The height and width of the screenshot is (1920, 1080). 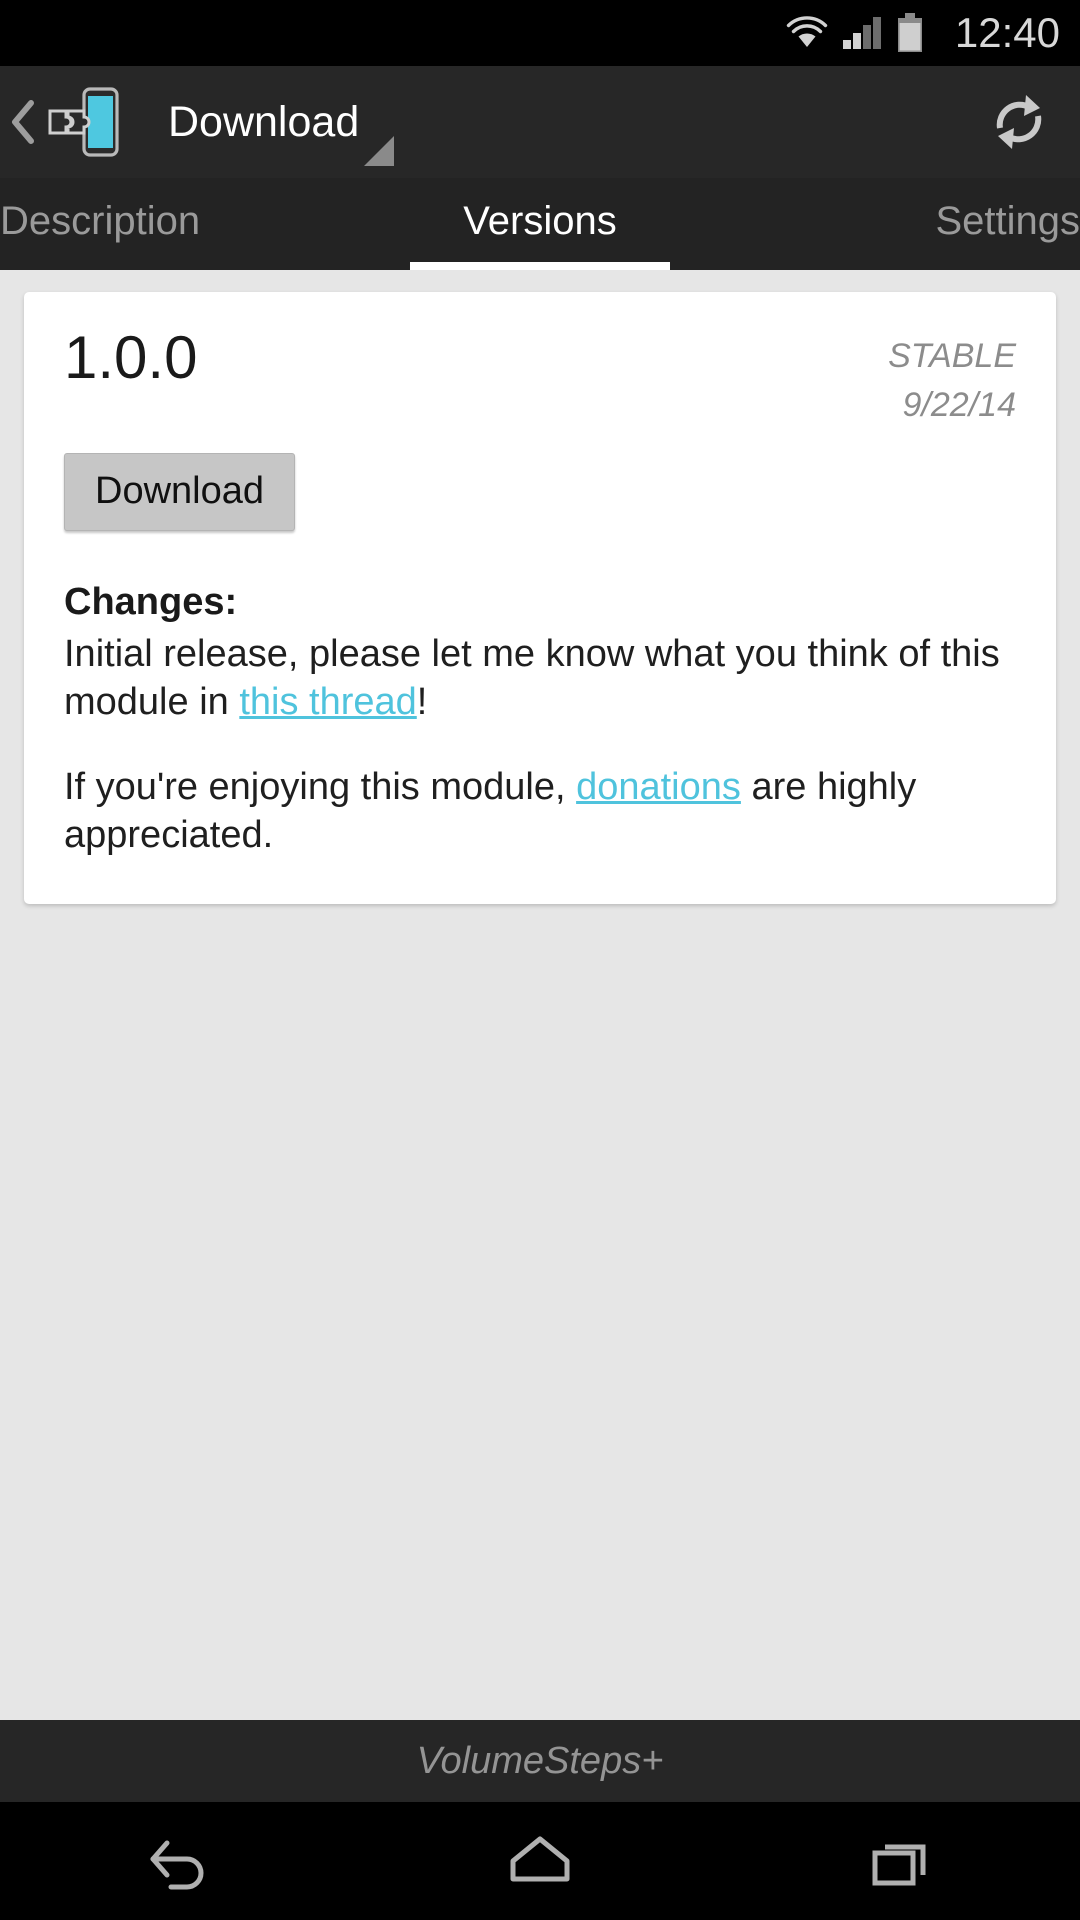 I want to click on back-chevron-icon, so click(x=23, y=122).